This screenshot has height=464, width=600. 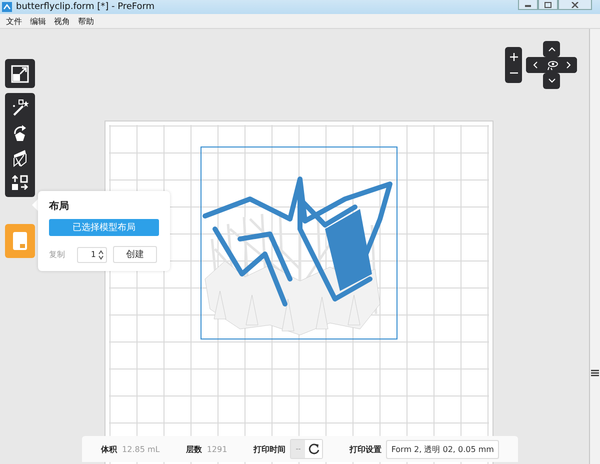 I want to click on model-drawing, so click(x=297, y=256).